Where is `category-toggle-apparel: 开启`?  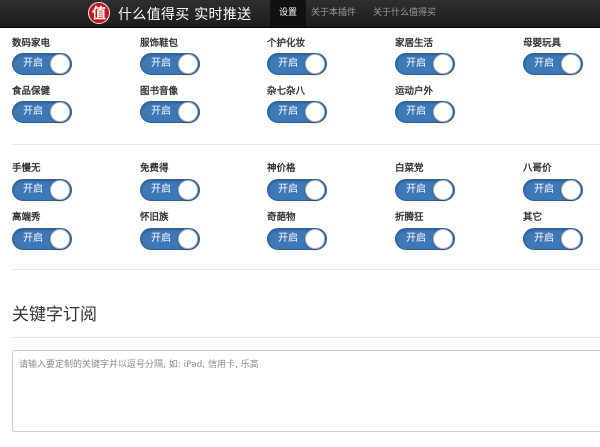 category-toggle-apparel: 开启 is located at coordinates (170, 64).